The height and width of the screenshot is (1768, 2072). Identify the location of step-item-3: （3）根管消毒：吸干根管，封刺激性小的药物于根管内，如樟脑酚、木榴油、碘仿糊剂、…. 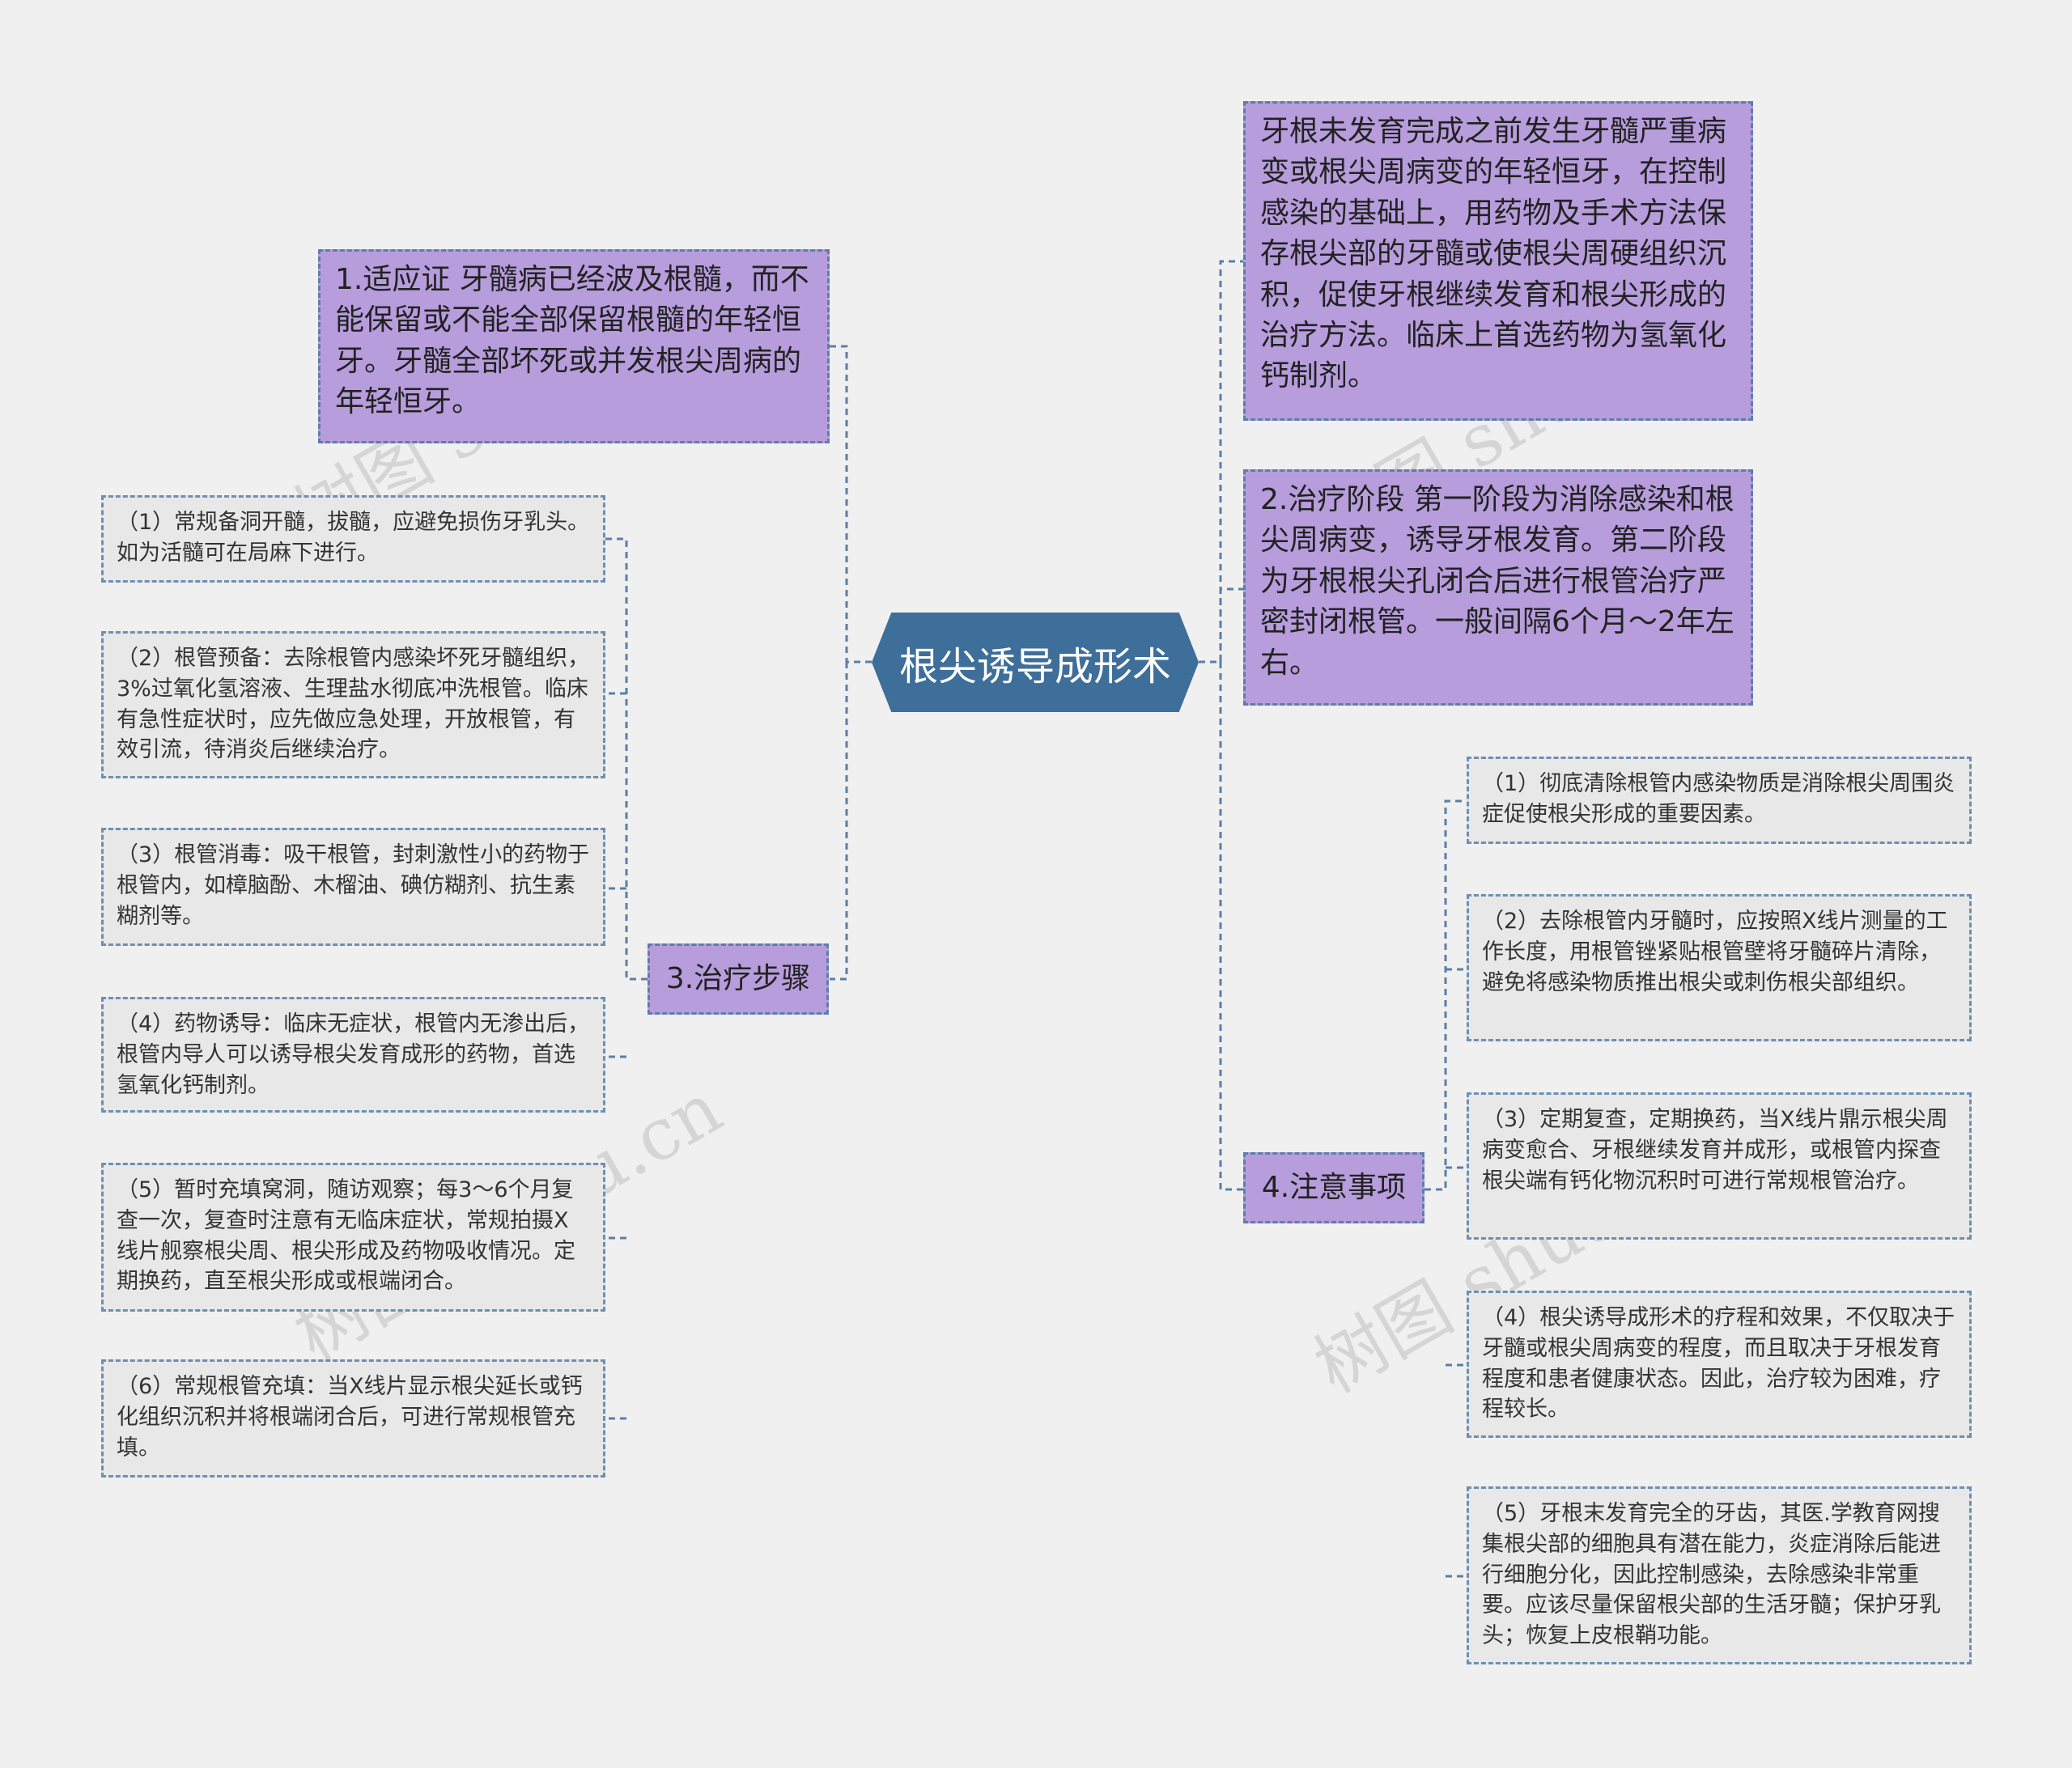
(353, 887).